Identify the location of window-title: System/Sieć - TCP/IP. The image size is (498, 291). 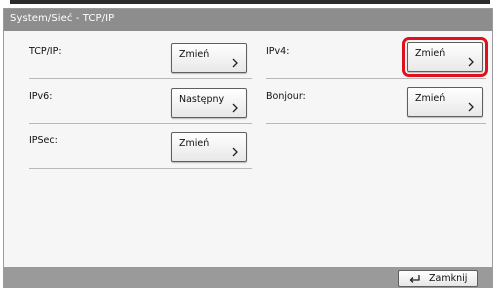
(62, 18).